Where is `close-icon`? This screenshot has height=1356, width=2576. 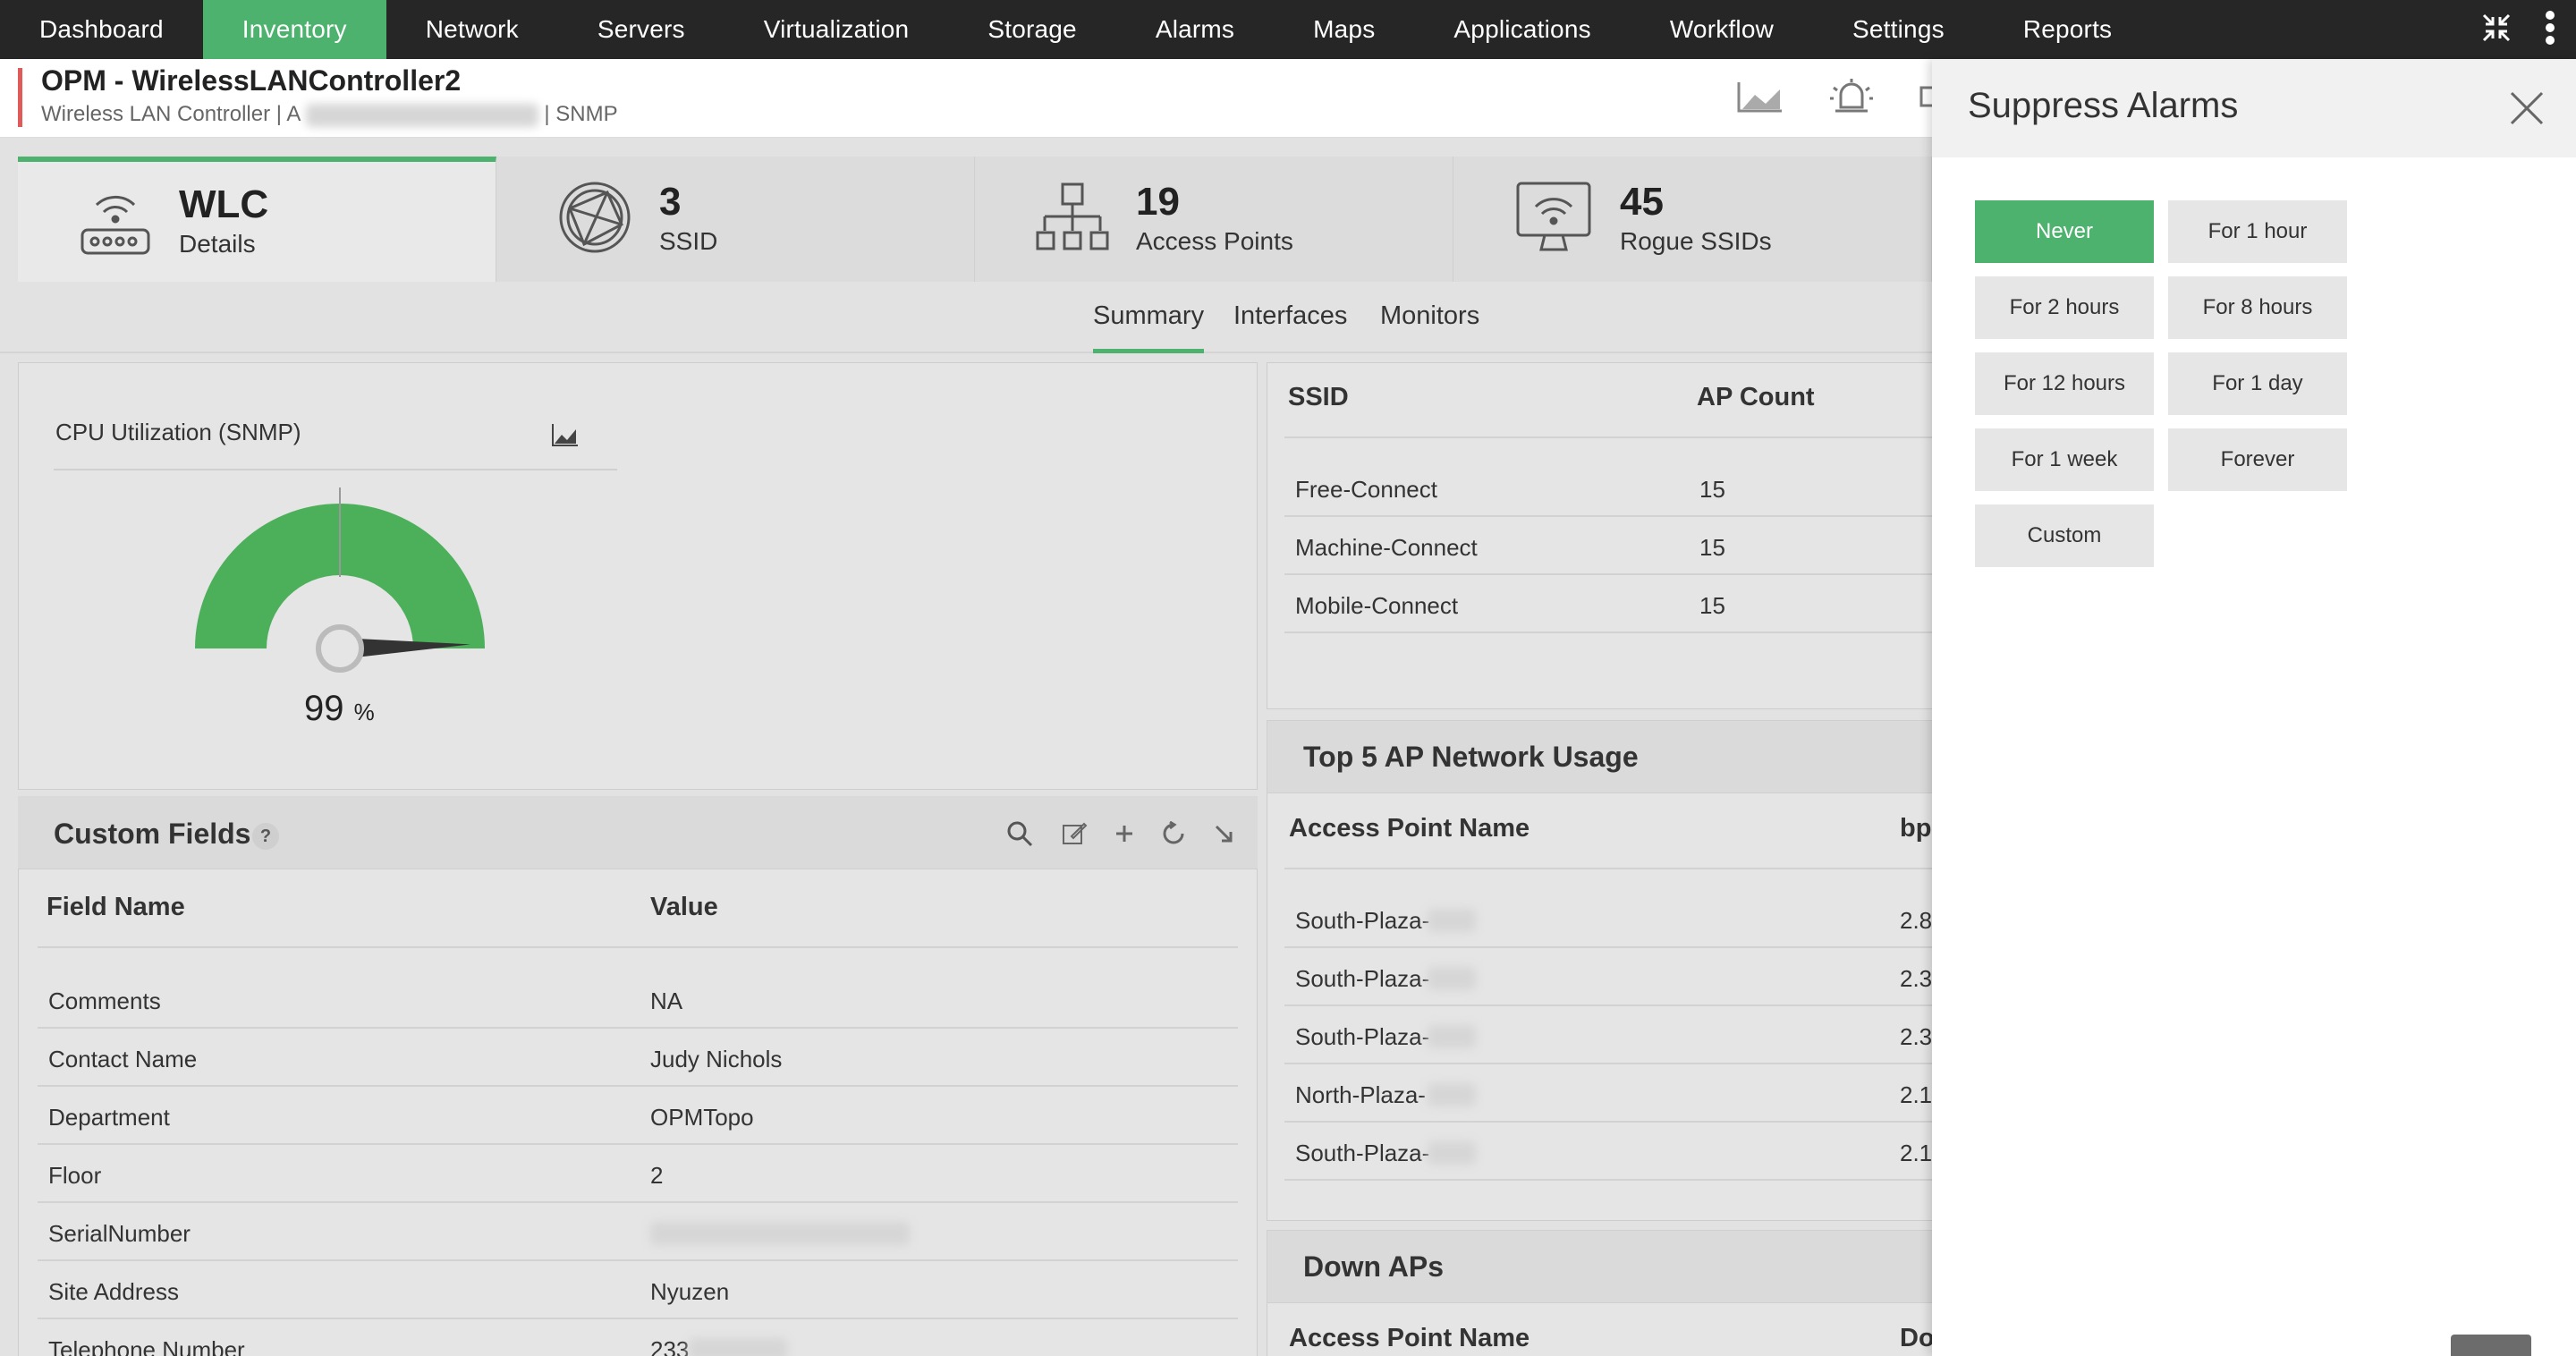 close-icon is located at coordinates (2526, 109).